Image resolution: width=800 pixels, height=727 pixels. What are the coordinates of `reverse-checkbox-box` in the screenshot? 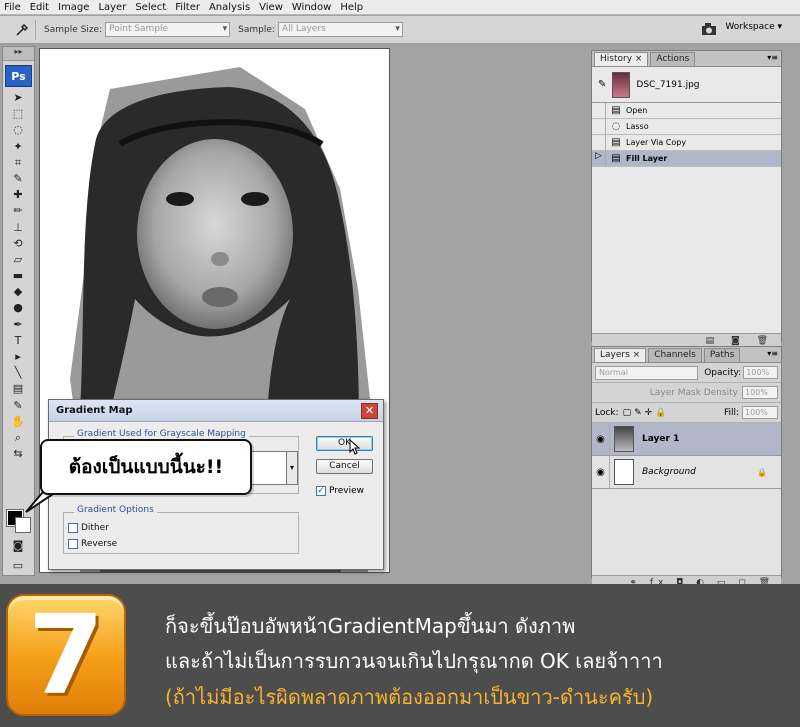 It's located at (73, 544).